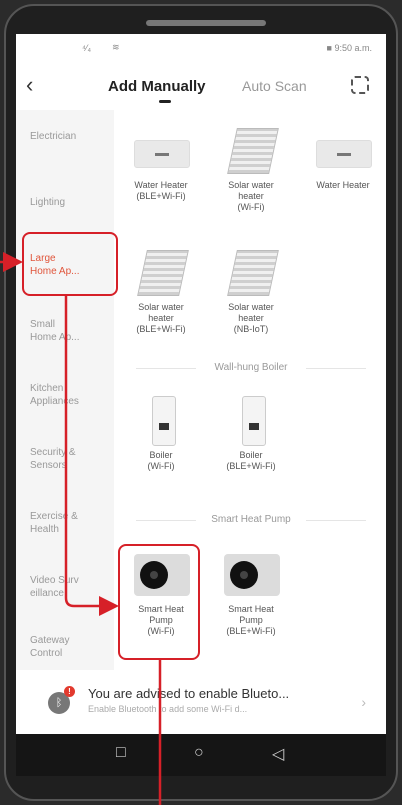 The image size is (402, 805). Describe the element at coordinates (70, 523) in the screenshot. I see `sidebar-item-exercise-health: Exercise & Health` at that location.